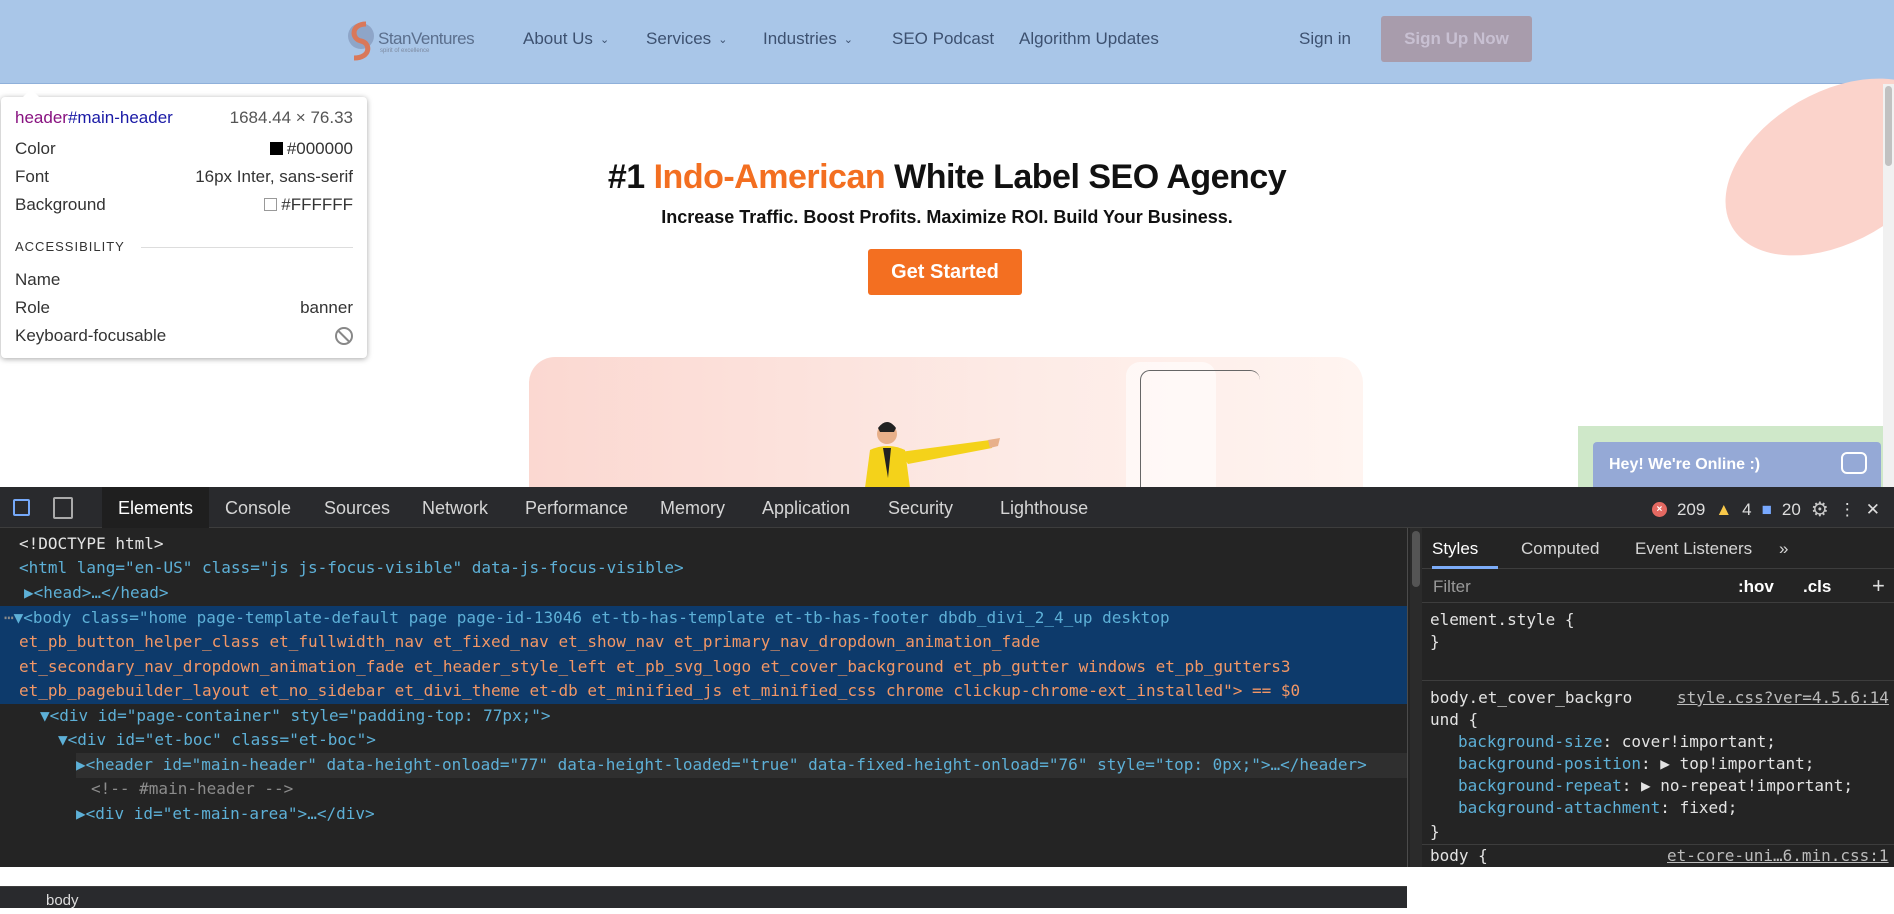 This screenshot has height=914, width=1894. What do you see at coordinates (808, 39) in the screenshot?
I see `nav-industries: Industries ⌄` at bounding box center [808, 39].